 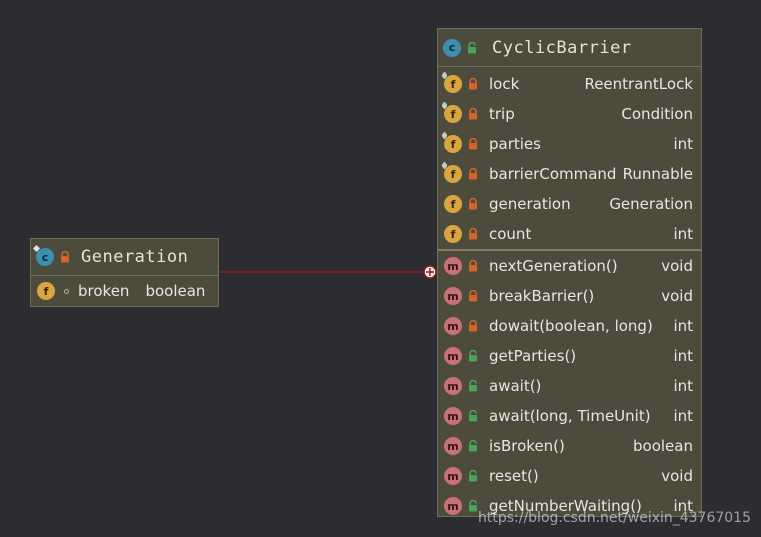 I want to click on generation-class-header: c Generation, so click(x=124, y=257).